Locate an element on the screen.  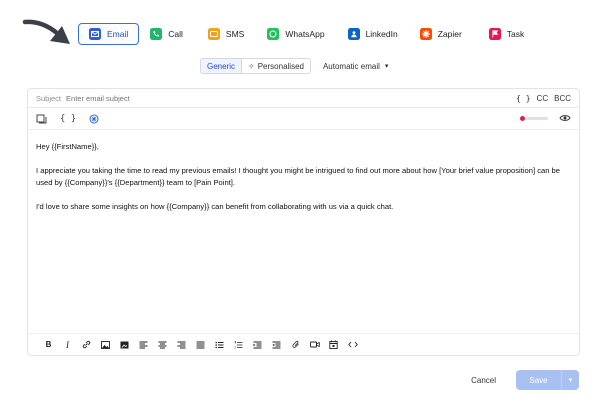
italic-button: I is located at coordinates (67, 345).